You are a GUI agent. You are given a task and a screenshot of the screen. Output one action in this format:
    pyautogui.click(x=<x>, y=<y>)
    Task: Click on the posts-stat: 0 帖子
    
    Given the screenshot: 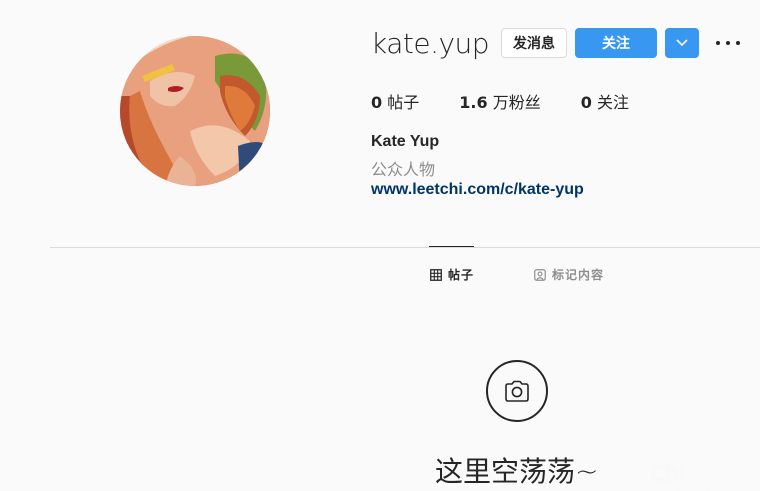 What is the action you would take?
    pyautogui.click(x=395, y=101)
    